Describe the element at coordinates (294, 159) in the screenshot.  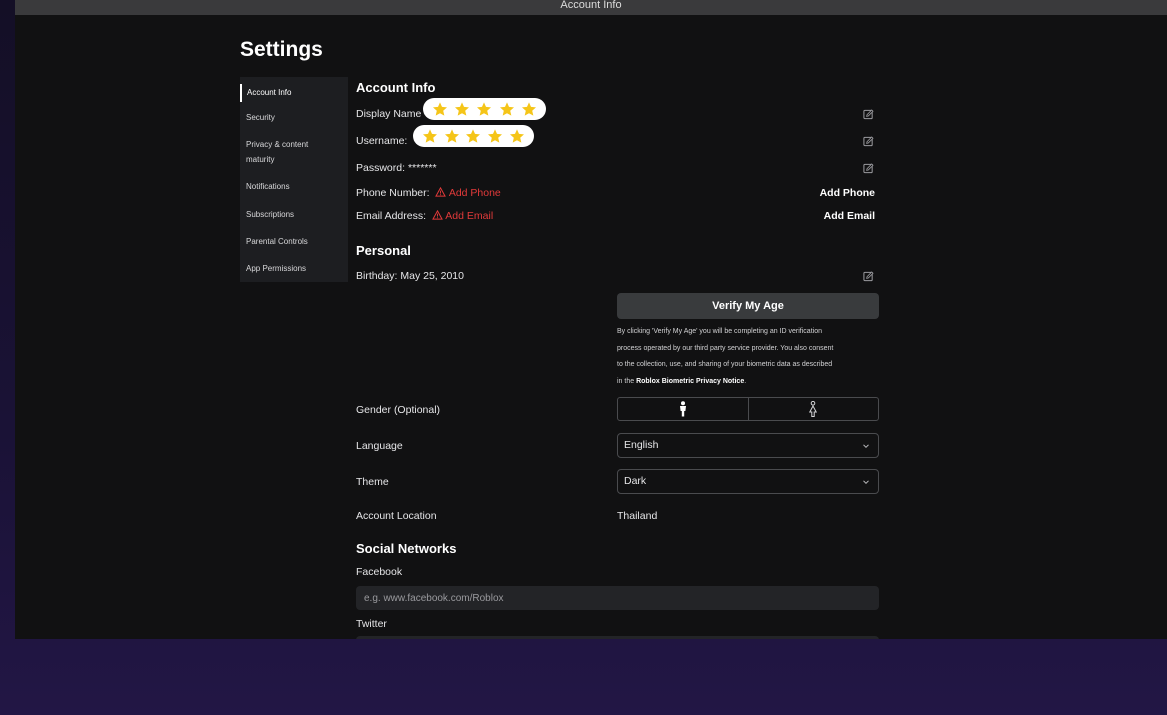
I see `sidebar-item-privacy-line2: maturity` at that location.